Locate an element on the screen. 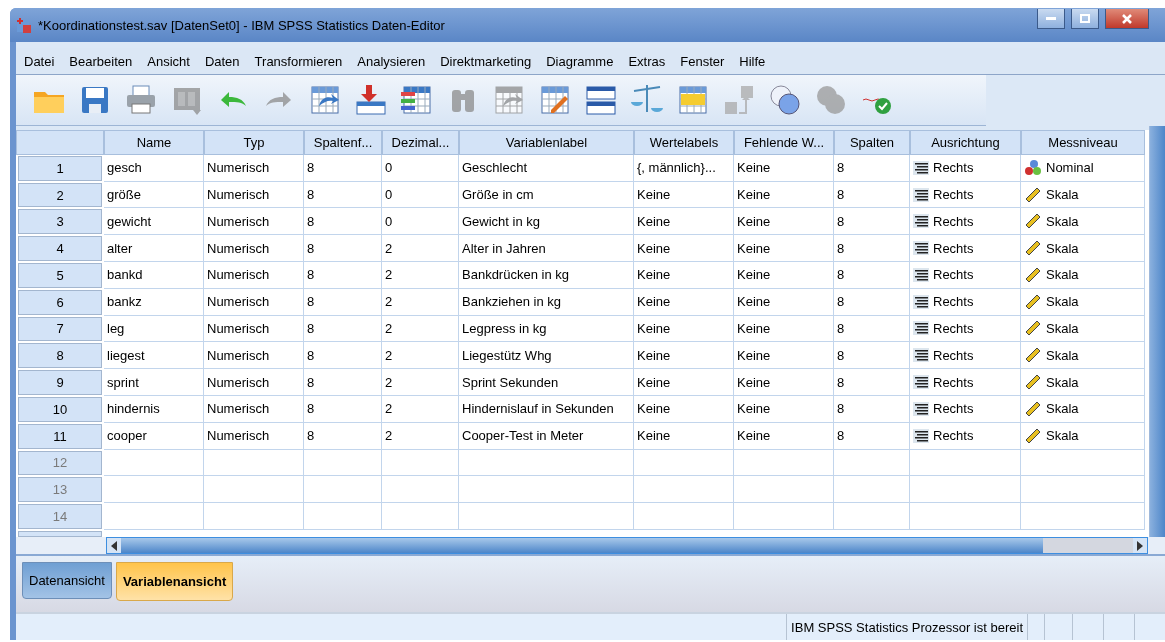  menu-item: Direktmarketing is located at coordinates (487, 61).